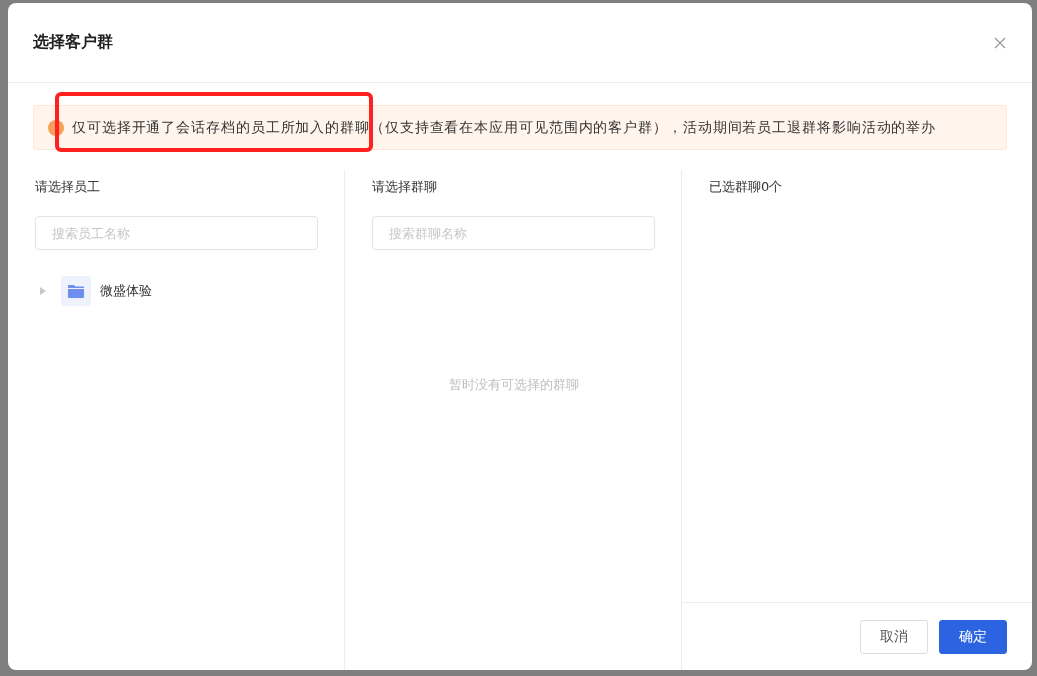  I want to click on dialog-title: 选择客户群, so click(73, 42).